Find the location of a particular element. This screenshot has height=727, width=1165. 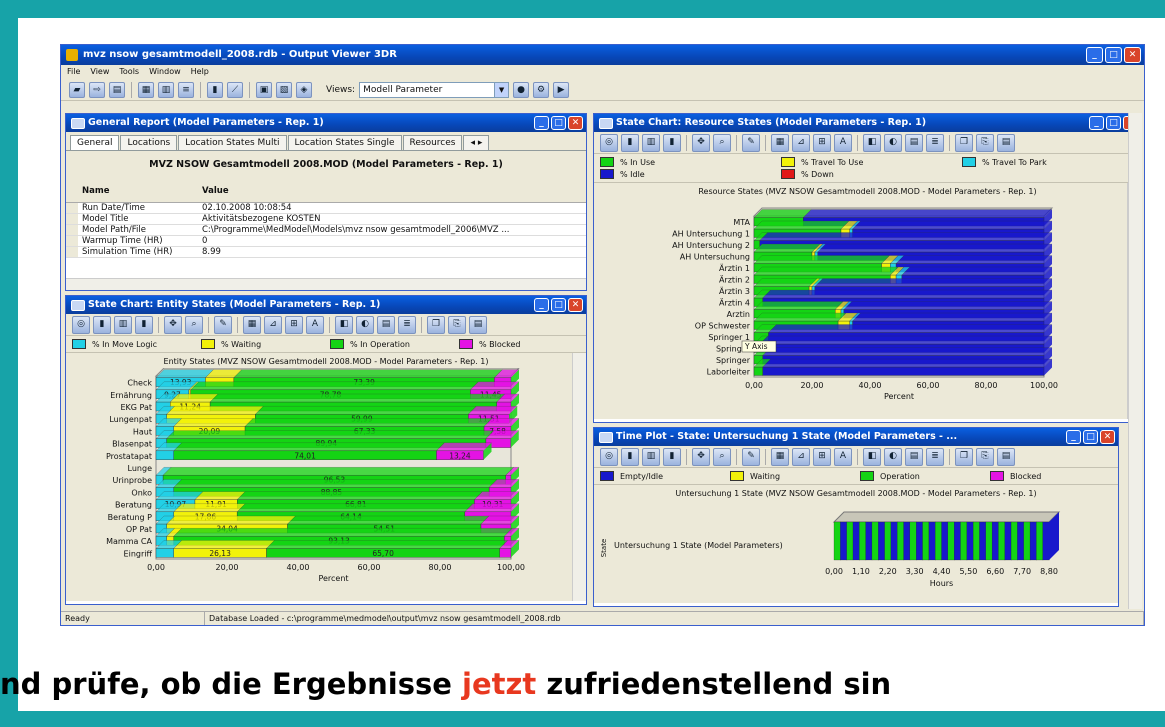

tab-general: General is located at coordinates (95, 142).